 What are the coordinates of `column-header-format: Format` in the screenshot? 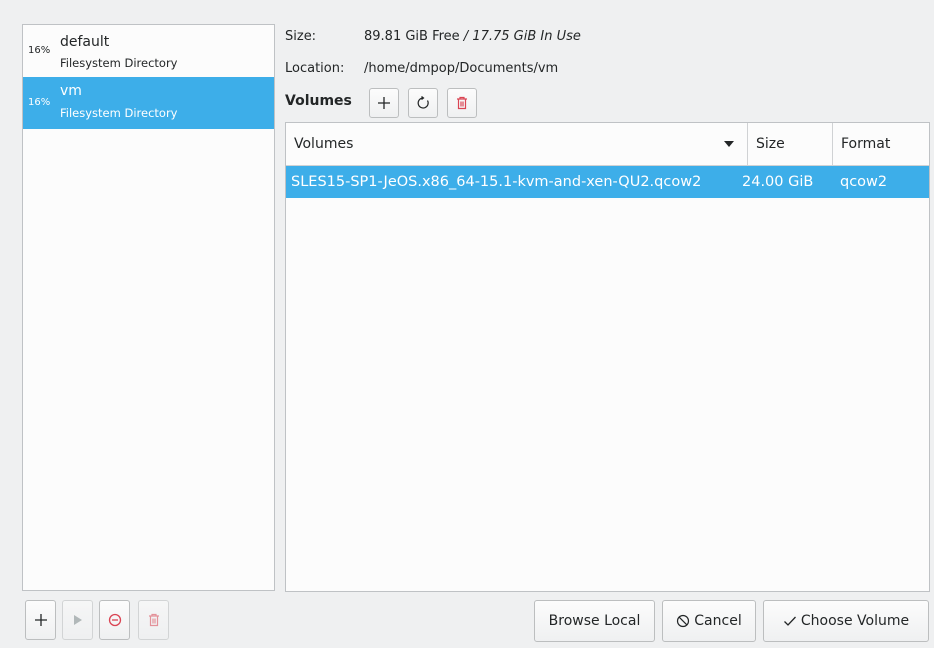 It's located at (881, 144).